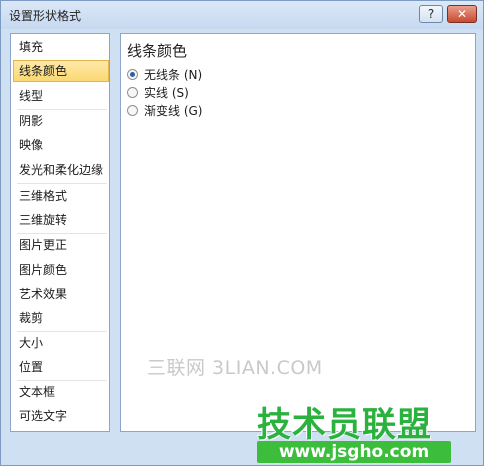  Describe the element at coordinates (61, 47) in the screenshot. I see `sidebar-item-fill: 填充` at that location.